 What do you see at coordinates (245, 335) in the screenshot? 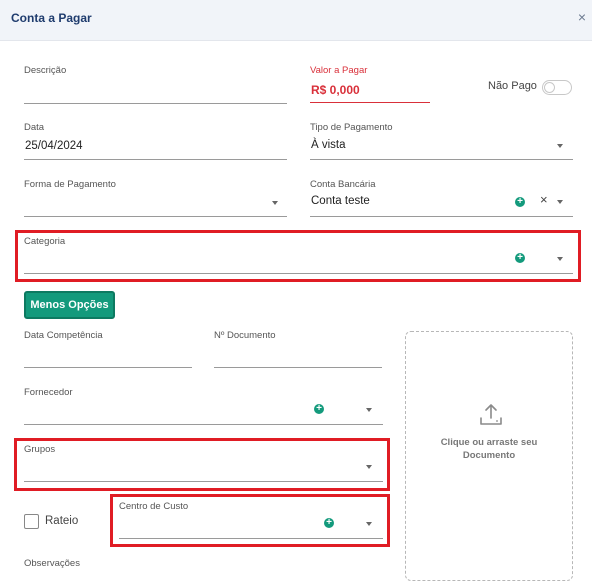
I see `n-documento-label: Nº Documento` at bounding box center [245, 335].